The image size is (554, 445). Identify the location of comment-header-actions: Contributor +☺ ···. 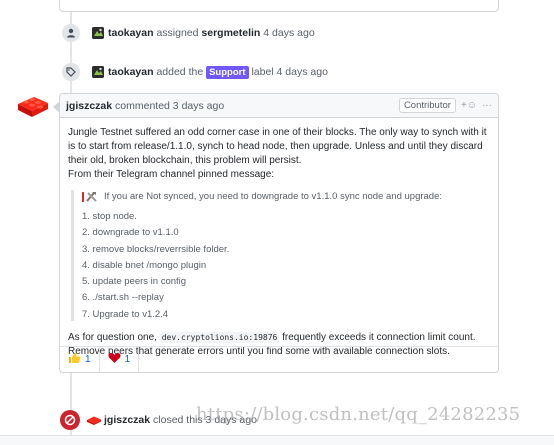
(445, 105).